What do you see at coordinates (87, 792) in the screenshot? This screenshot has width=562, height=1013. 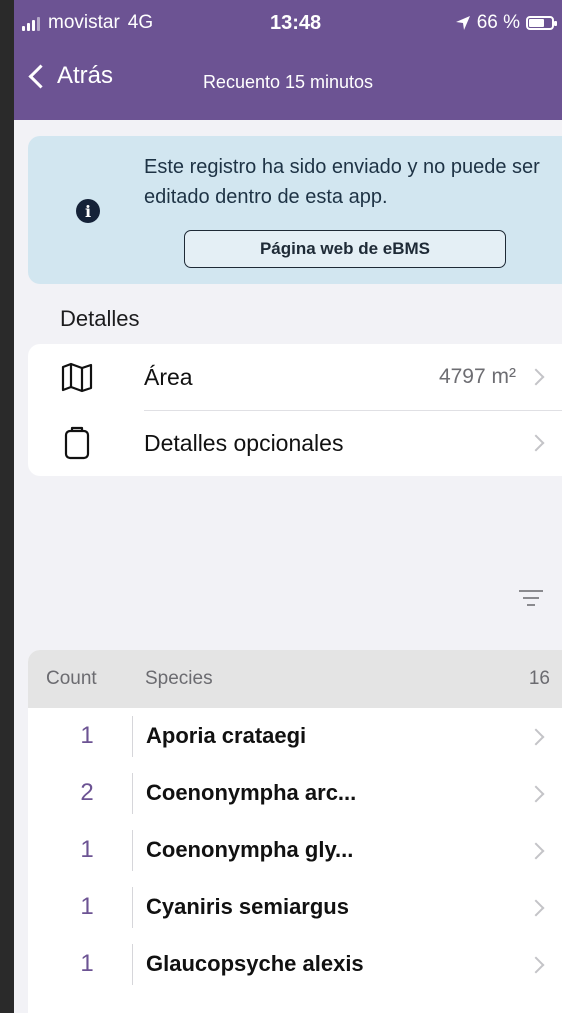 I see `species-count: 2` at bounding box center [87, 792].